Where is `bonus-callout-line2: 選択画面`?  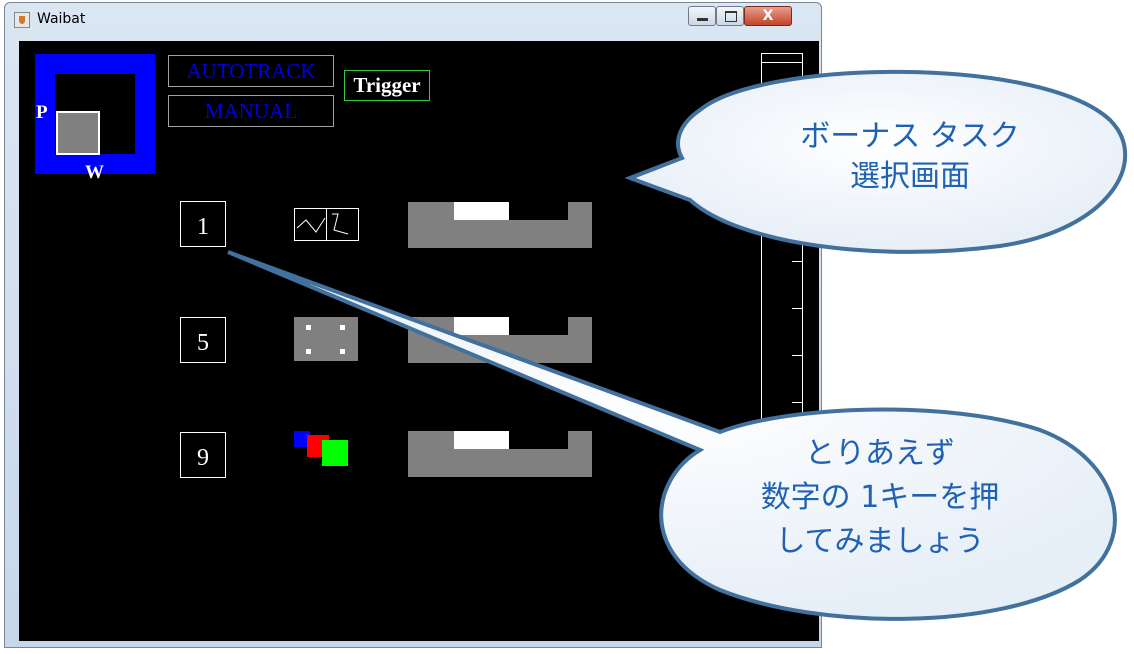
bonus-callout-line2: 選択画面 is located at coordinates (910, 176).